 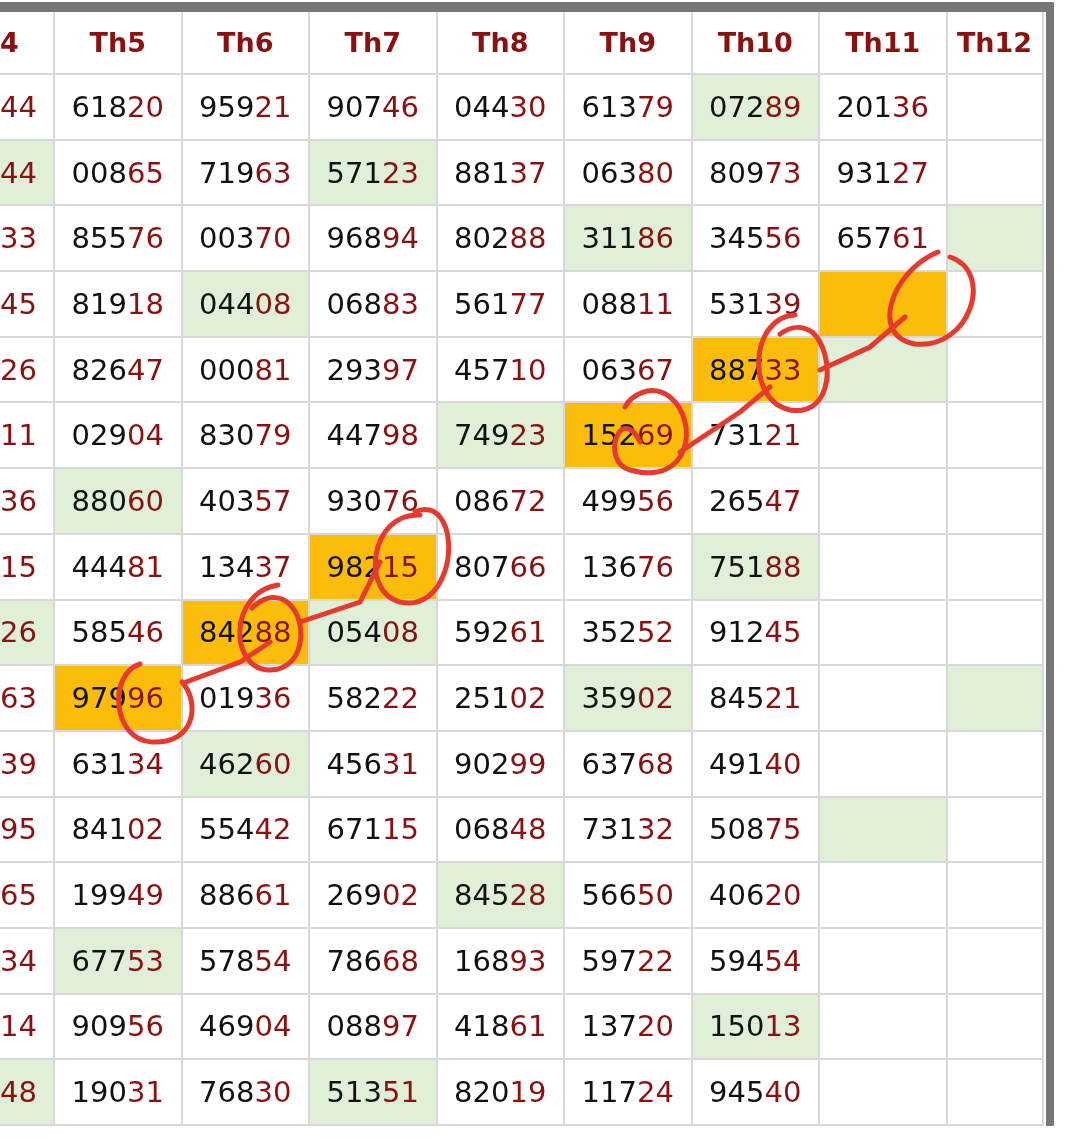 I want to click on table-cell: 82647, so click(x=119, y=370).